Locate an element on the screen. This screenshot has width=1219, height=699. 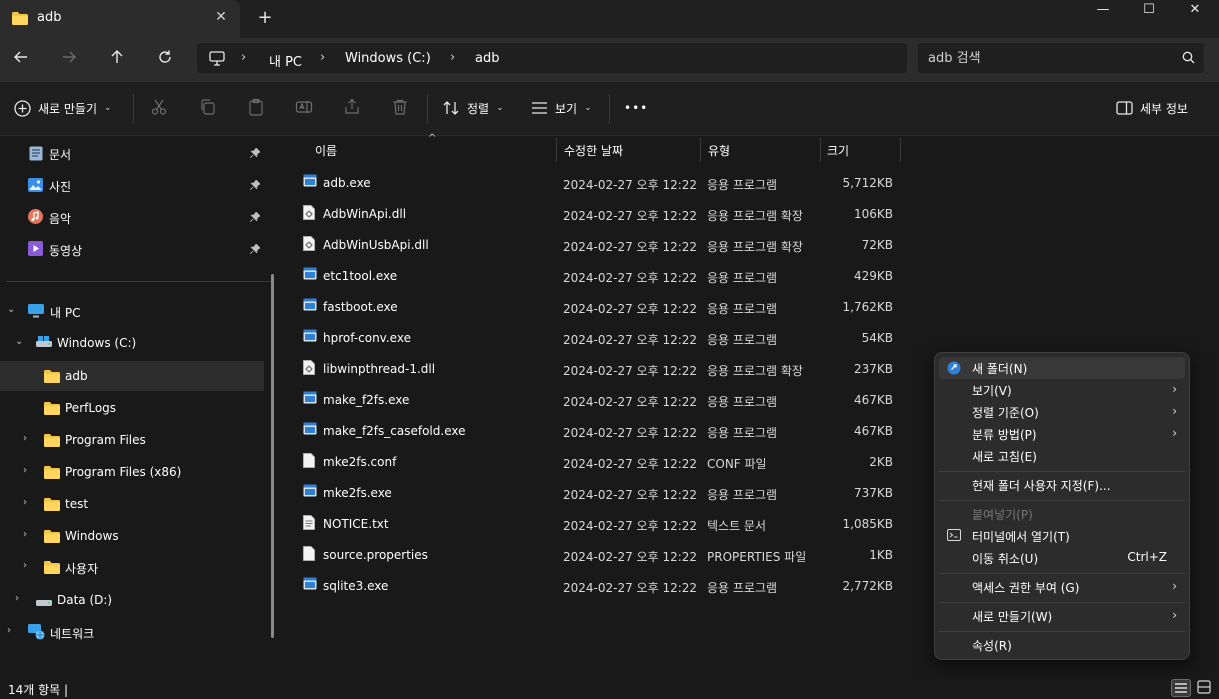
menu-paste: 붙여넣기(P) is located at coordinates (1062, 514).